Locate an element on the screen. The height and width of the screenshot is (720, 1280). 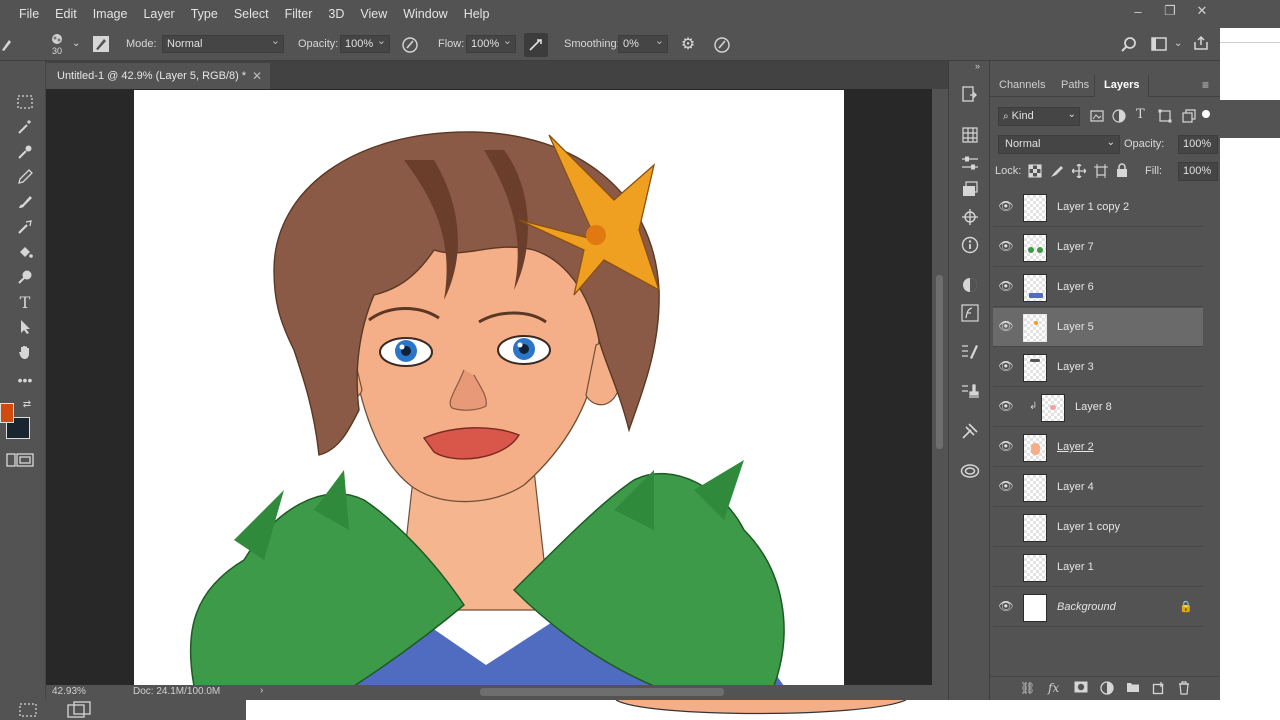
minimize-button: – is located at coordinates (1138, 11).